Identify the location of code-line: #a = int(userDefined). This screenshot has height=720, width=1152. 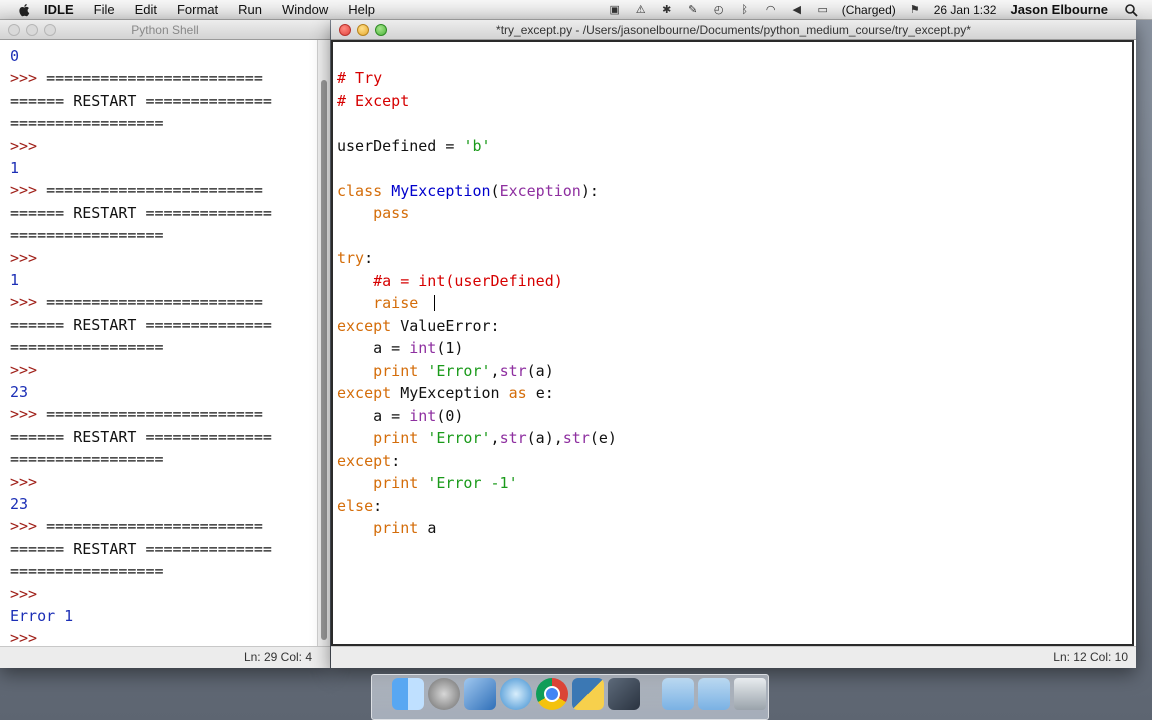
(450, 281).